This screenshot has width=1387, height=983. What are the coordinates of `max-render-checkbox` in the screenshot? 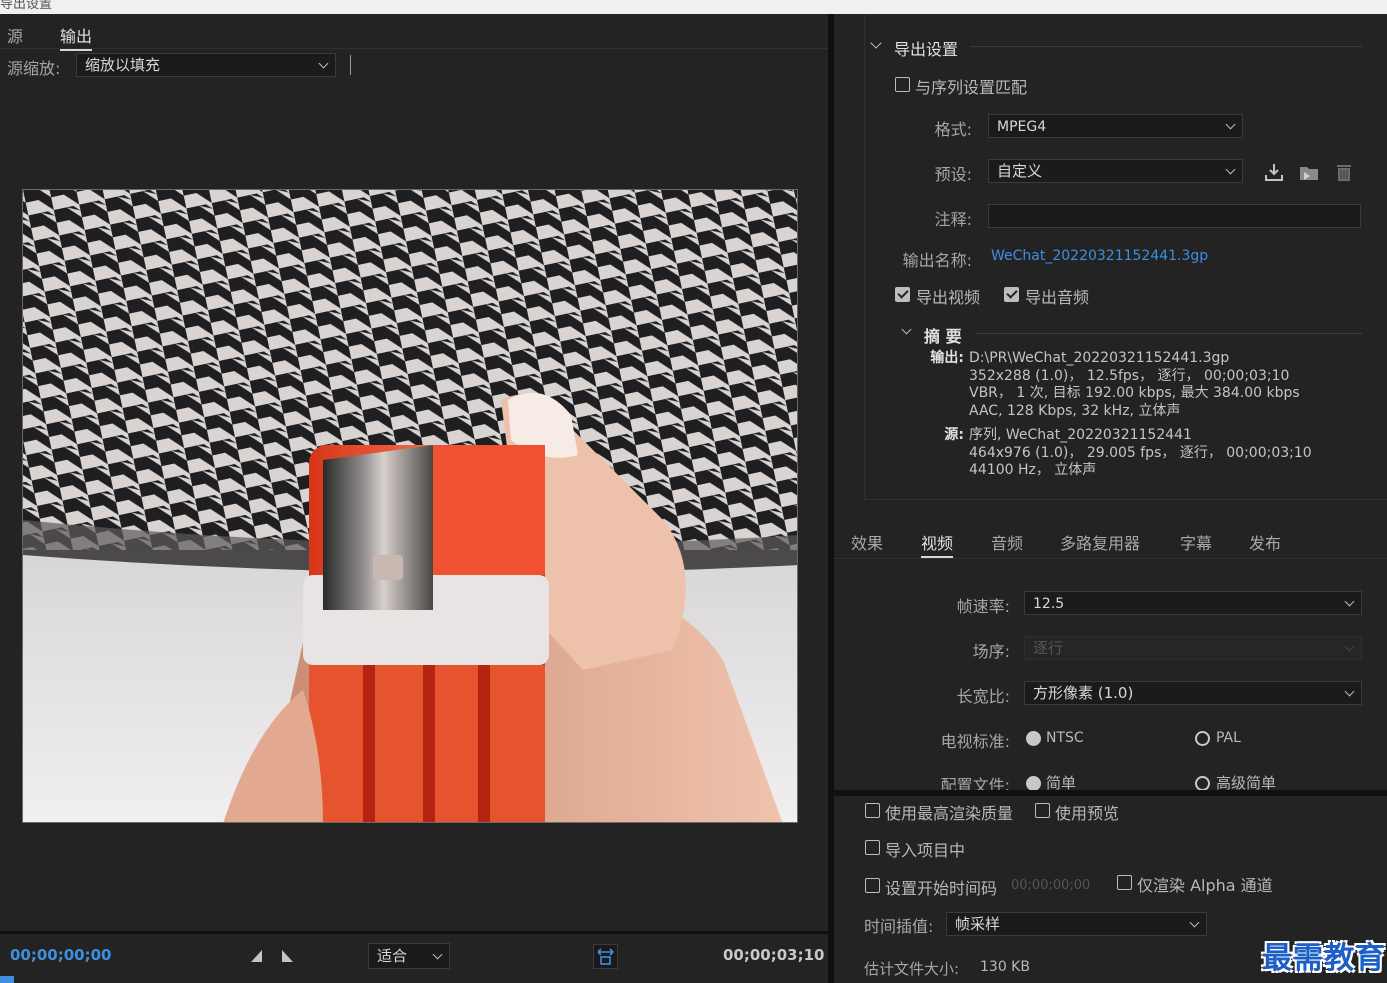 It's located at (872, 810).